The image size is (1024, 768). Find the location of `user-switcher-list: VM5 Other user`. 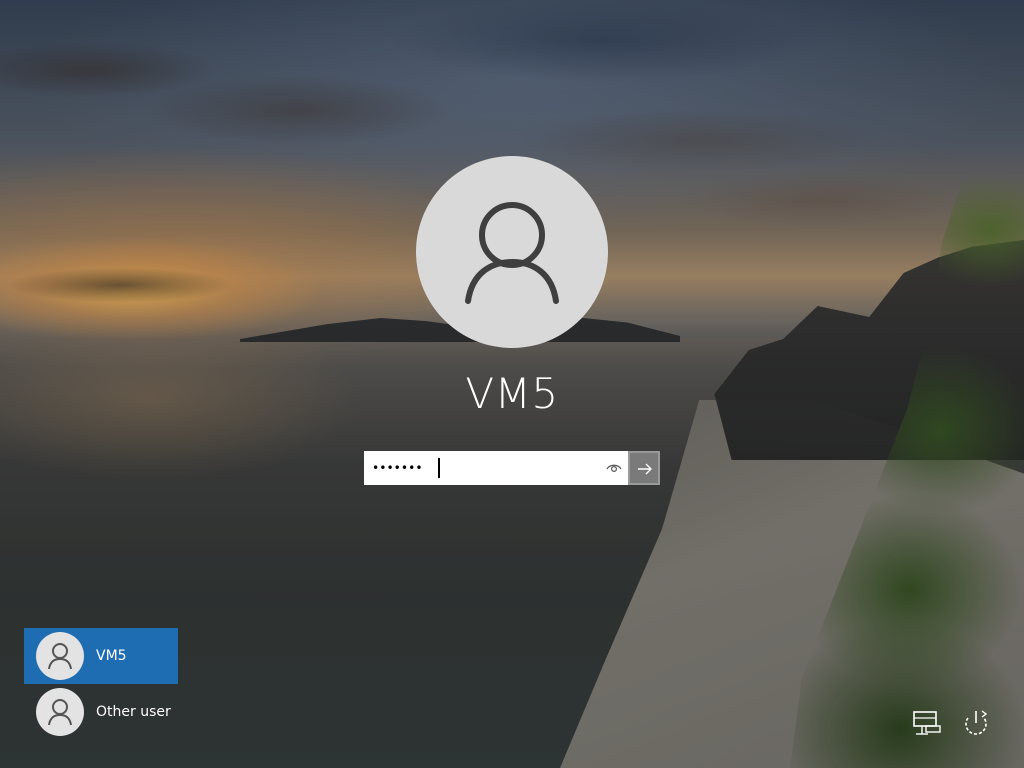

user-switcher-list: VM5 Other user is located at coordinates (101, 684).